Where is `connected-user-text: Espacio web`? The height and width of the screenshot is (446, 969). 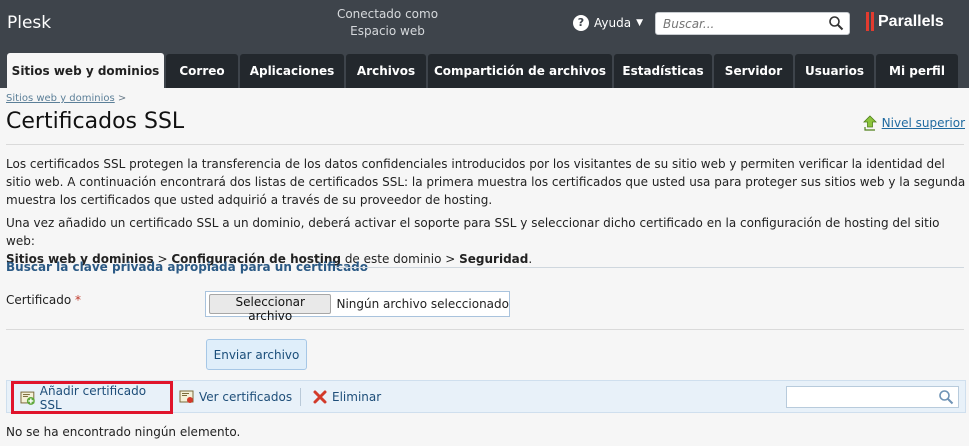
connected-user-text: Espacio web is located at coordinates (387, 31).